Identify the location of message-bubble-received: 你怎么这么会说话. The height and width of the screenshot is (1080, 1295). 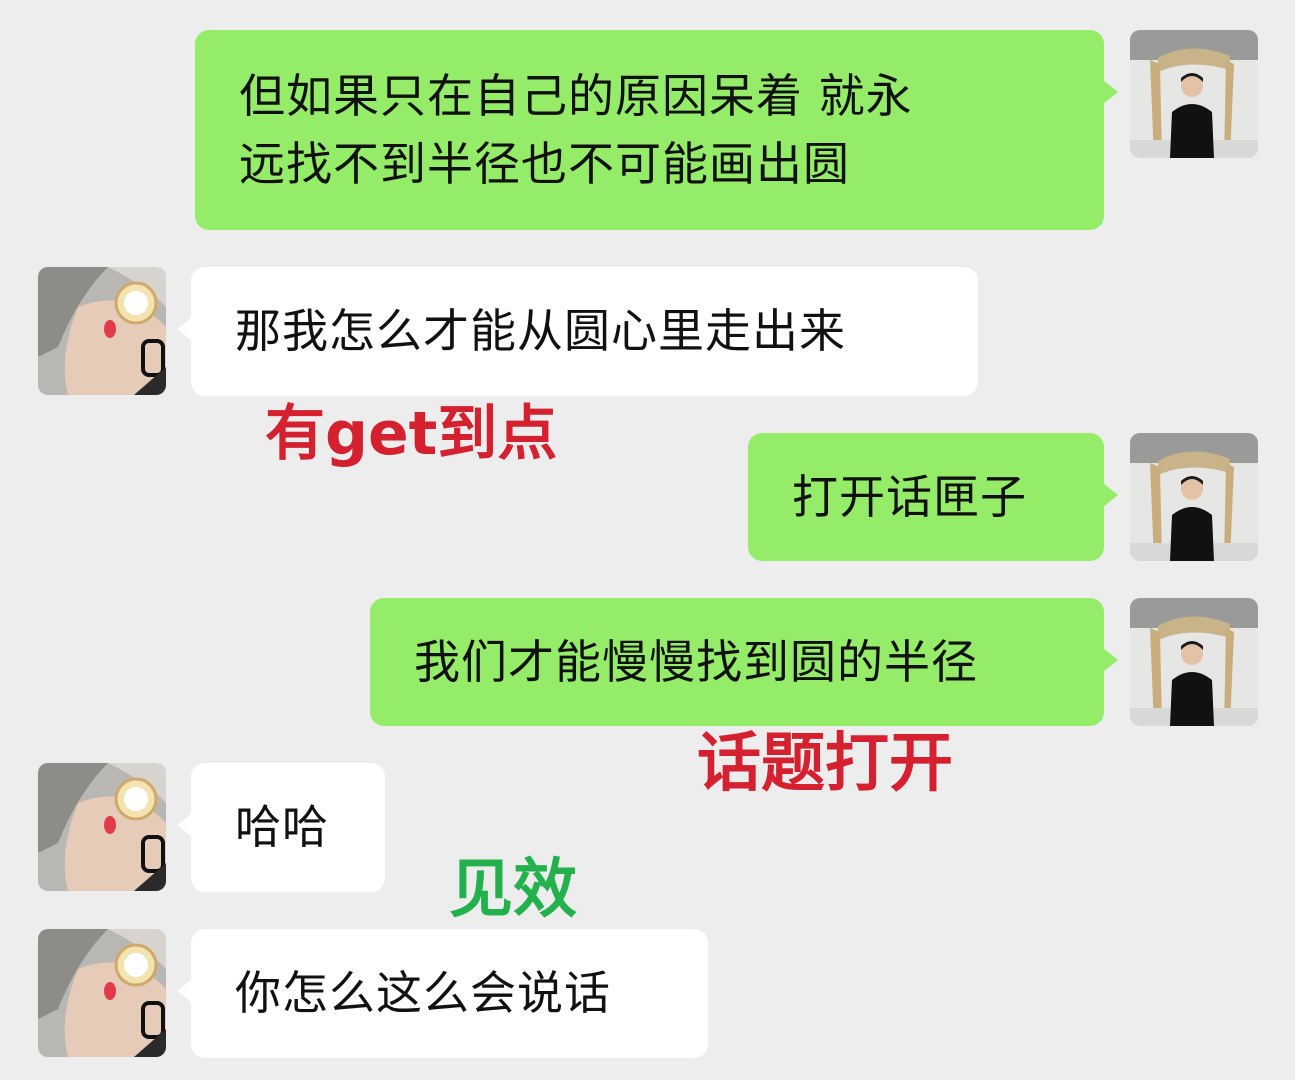
(442, 993).